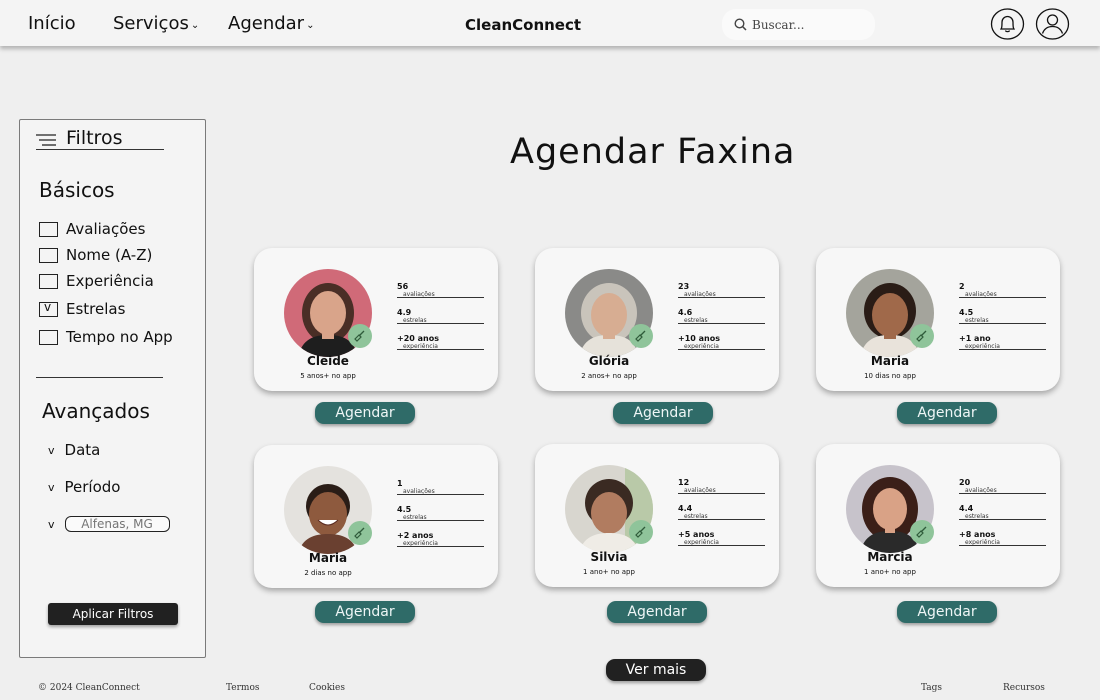 The height and width of the screenshot is (700, 1100). What do you see at coordinates (327, 688) in the screenshot?
I see `footer-link-cookies: Cookies` at bounding box center [327, 688].